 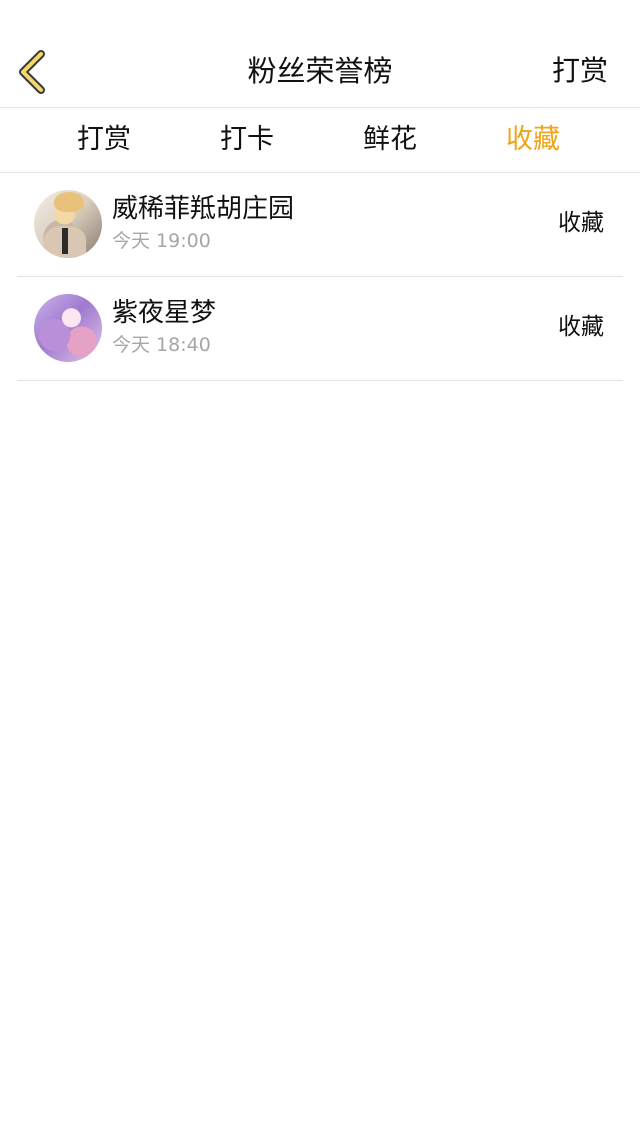 I want to click on tab-bar: 打赏 打卡 鲜花 收藏, so click(x=320, y=140).